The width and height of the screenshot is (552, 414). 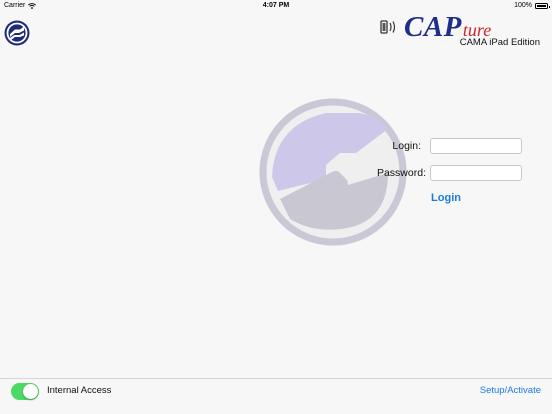 What do you see at coordinates (542, 6) in the screenshot?
I see `battery-icon` at bounding box center [542, 6].